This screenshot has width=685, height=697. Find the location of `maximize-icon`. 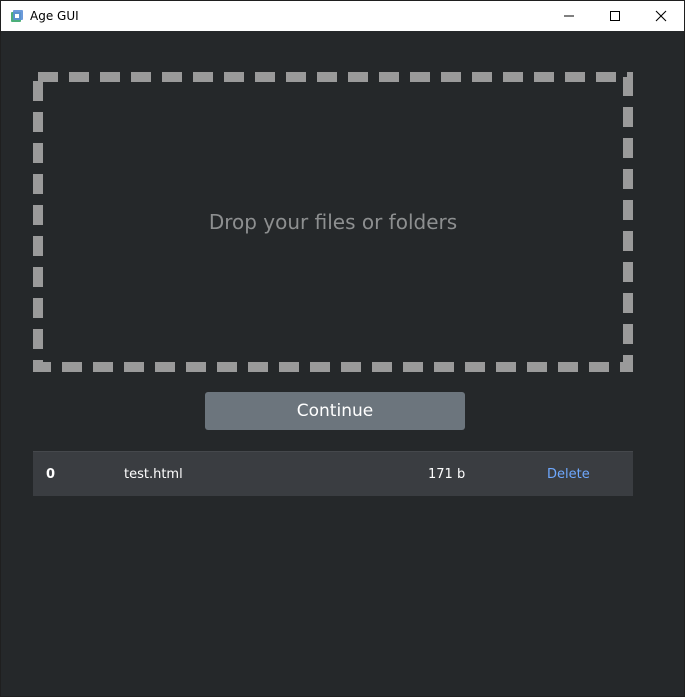

maximize-icon is located at coordinates (615, 16).